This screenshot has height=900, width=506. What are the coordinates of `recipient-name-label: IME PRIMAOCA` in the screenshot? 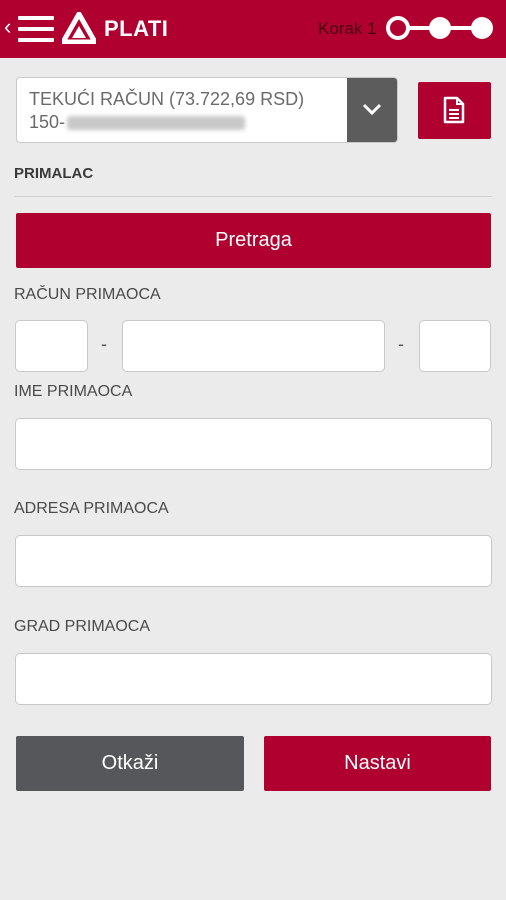 It's located at (73, 391).